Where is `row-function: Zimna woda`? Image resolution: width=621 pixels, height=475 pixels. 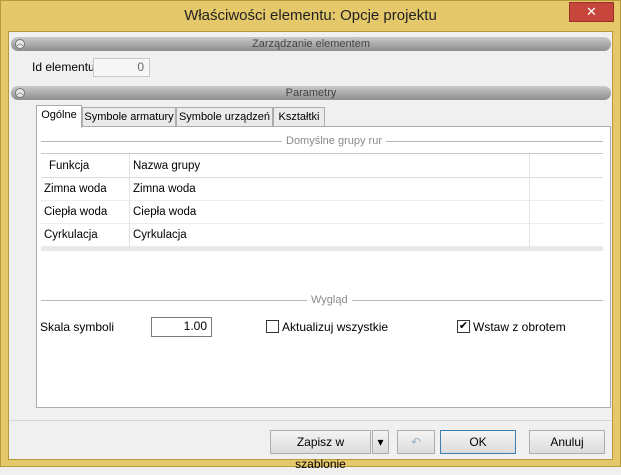
row-function: Zimna woda is located at coordinates (75, 189).